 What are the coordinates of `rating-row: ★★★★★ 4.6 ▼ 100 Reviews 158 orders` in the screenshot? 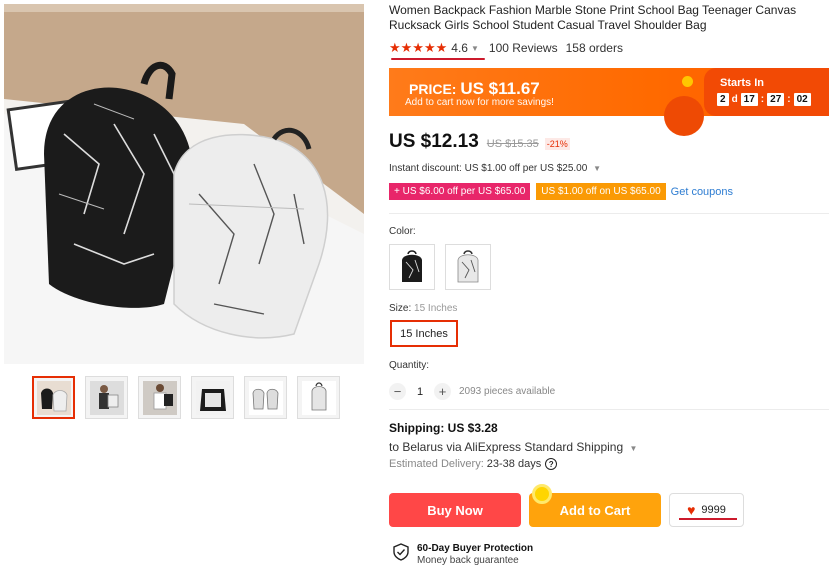 It's located at (506, 48).